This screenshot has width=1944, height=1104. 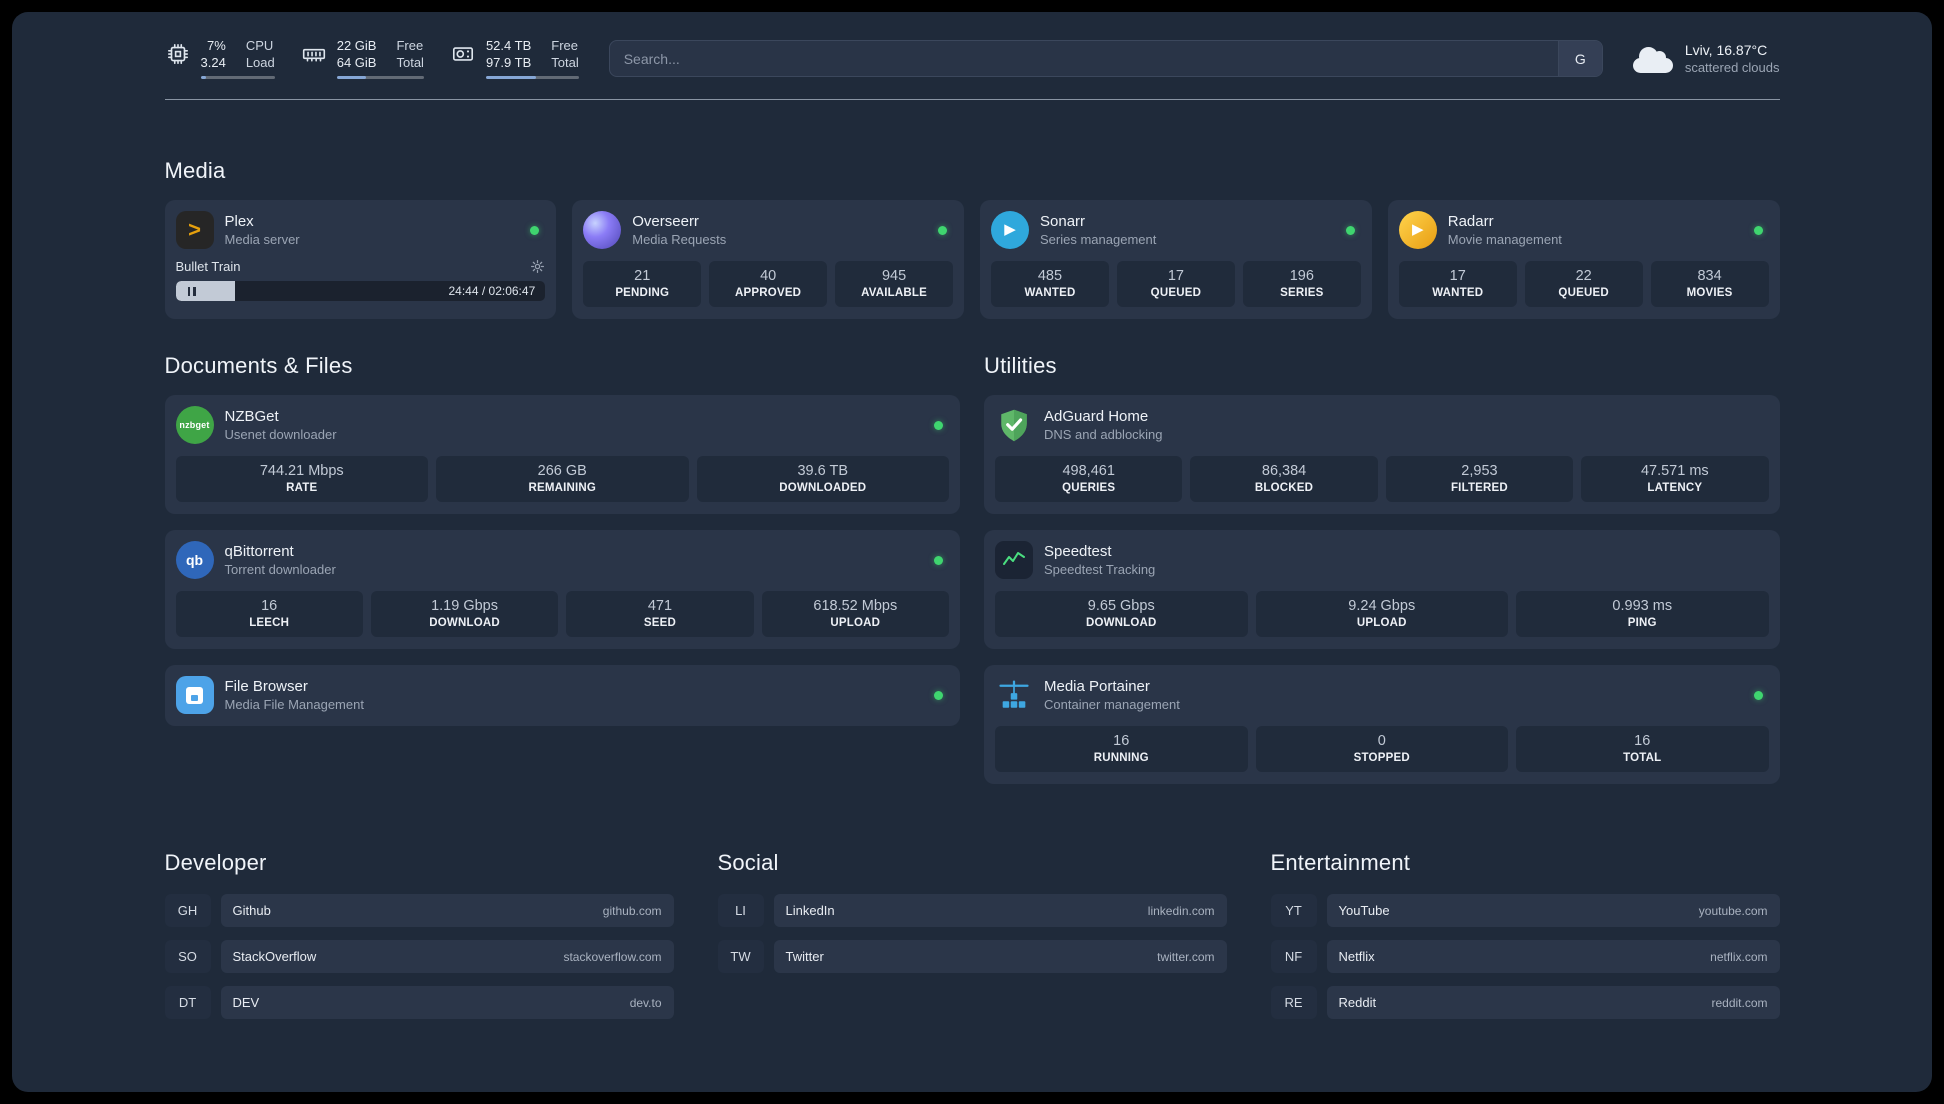 I want to click on service-subtitle: Container management, so click(x=1112, y=704).